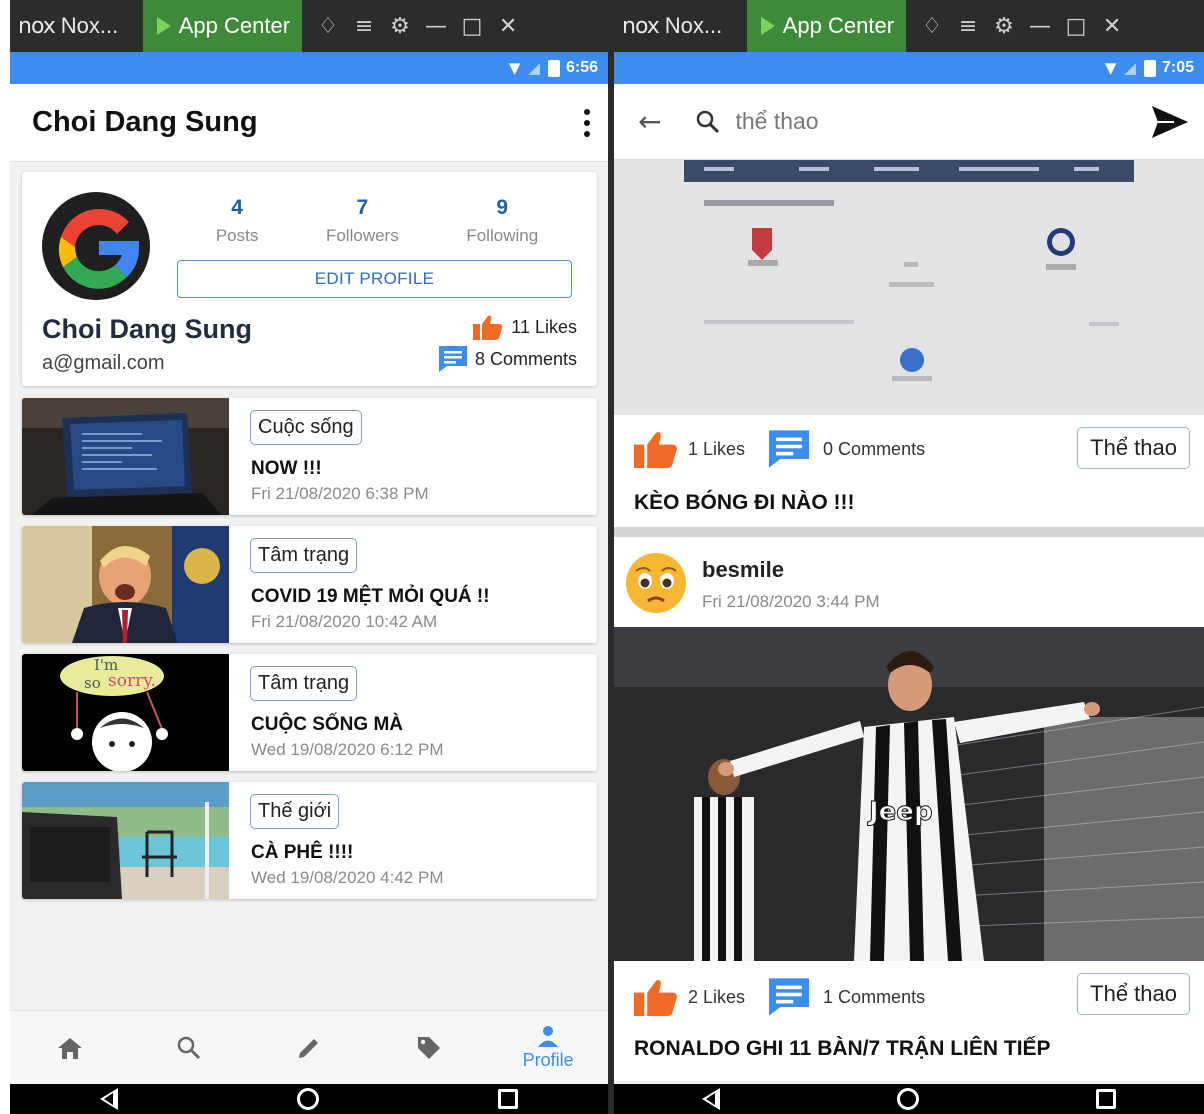 Image resolution: width=1204 pixels, height=1114 pixels. I want to click on search-box, so click(922, 121).